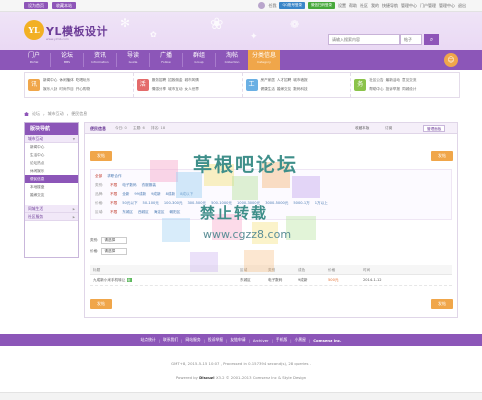 The image size is (482, 400). I want to click on quick-link: 招致佣金, so click(175, 80).